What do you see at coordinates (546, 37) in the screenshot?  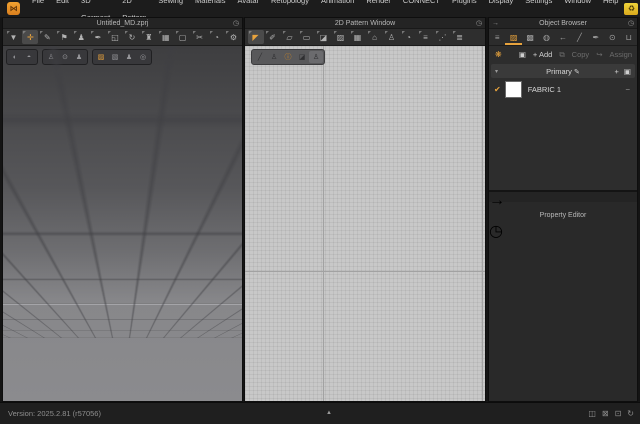 I see `tab-trim: ◍` at bounding box center [546, 37].